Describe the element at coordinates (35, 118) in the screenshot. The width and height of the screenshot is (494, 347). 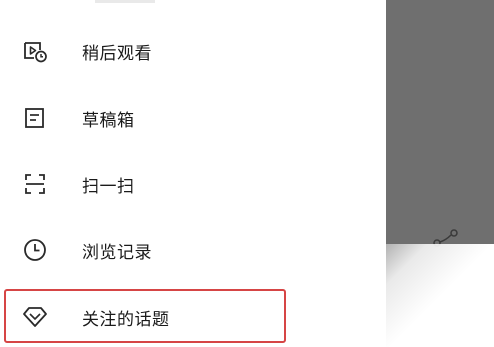
I see `drafts-icon` at that location.